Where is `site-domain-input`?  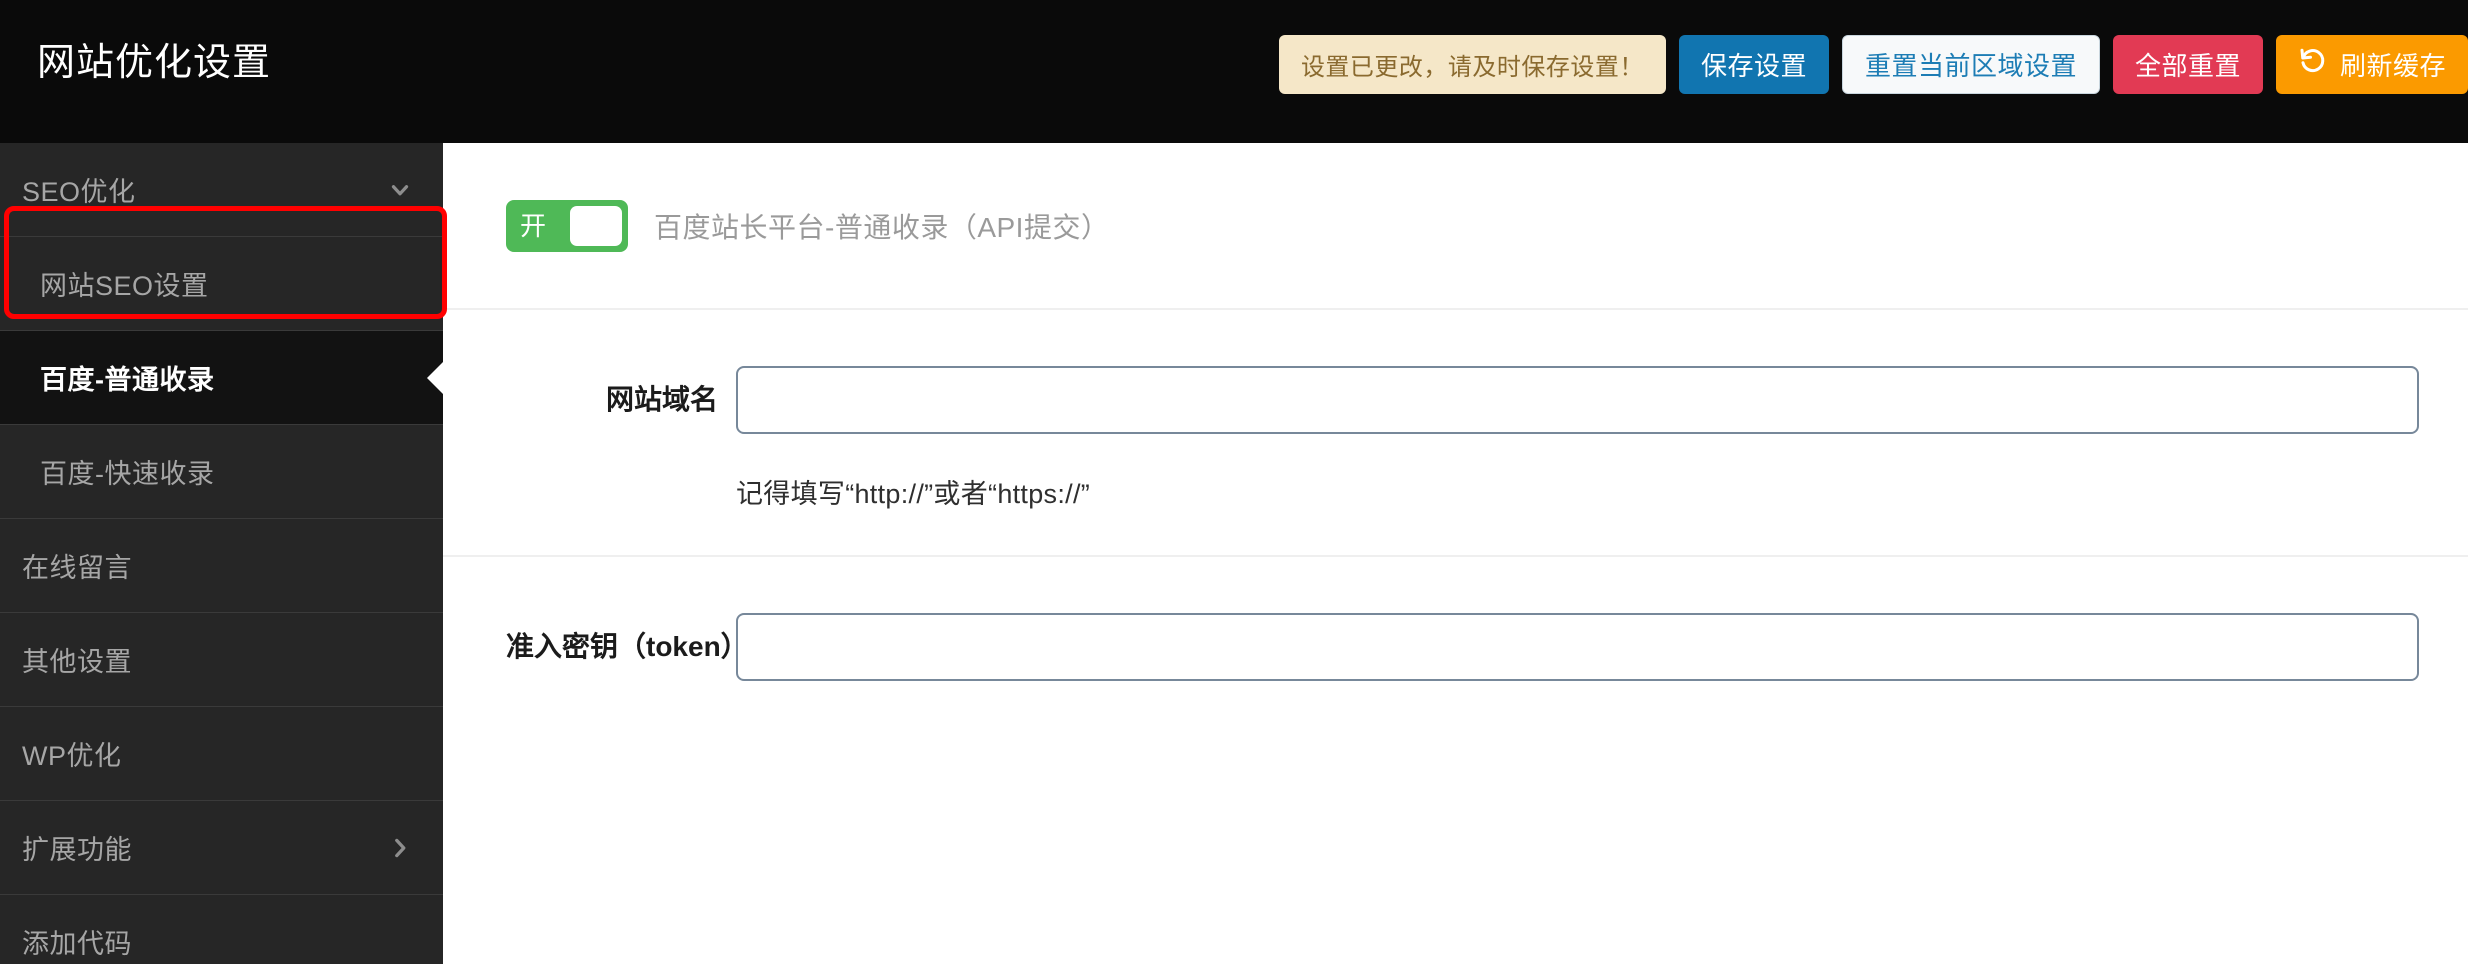 site-domain-input is located at coordinates (1577, 400).